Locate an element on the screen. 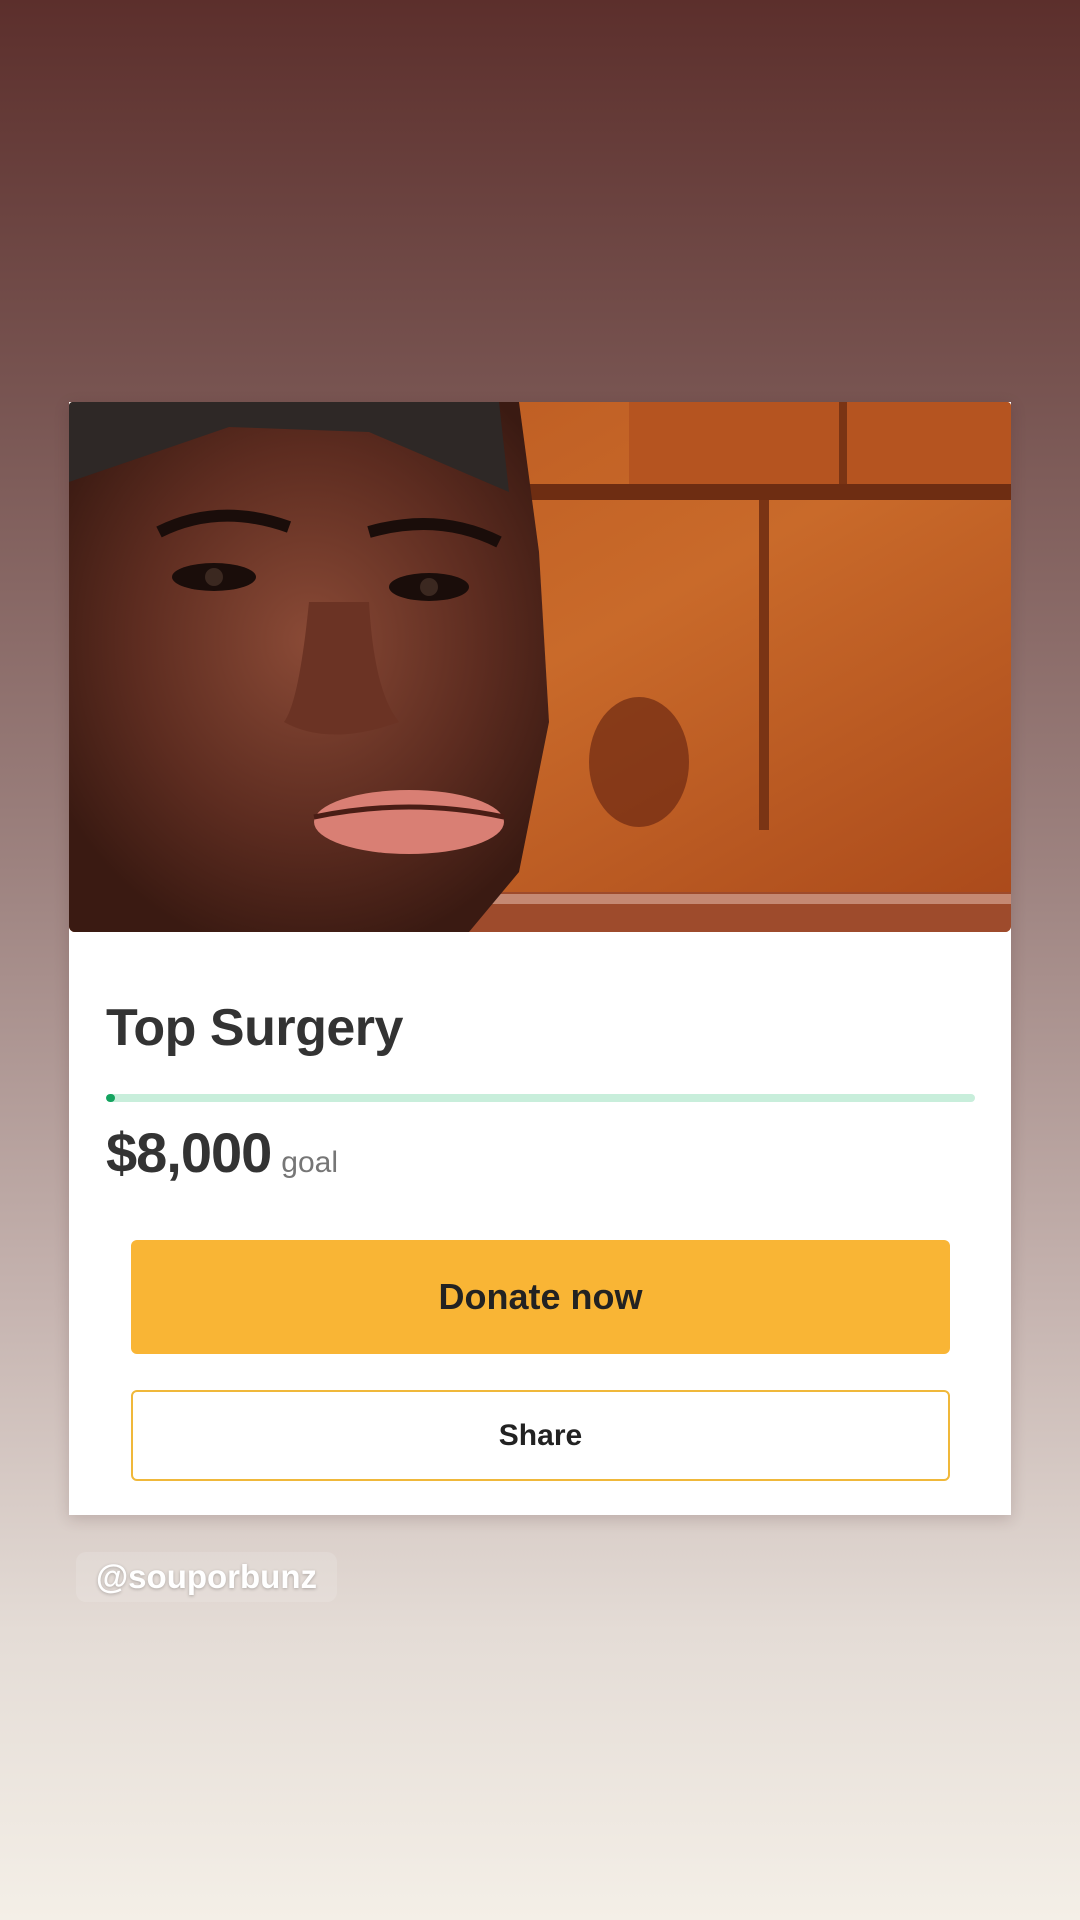 The image size is (1080, 1920). goal-label: goal is located at coordinates (309, 1162).